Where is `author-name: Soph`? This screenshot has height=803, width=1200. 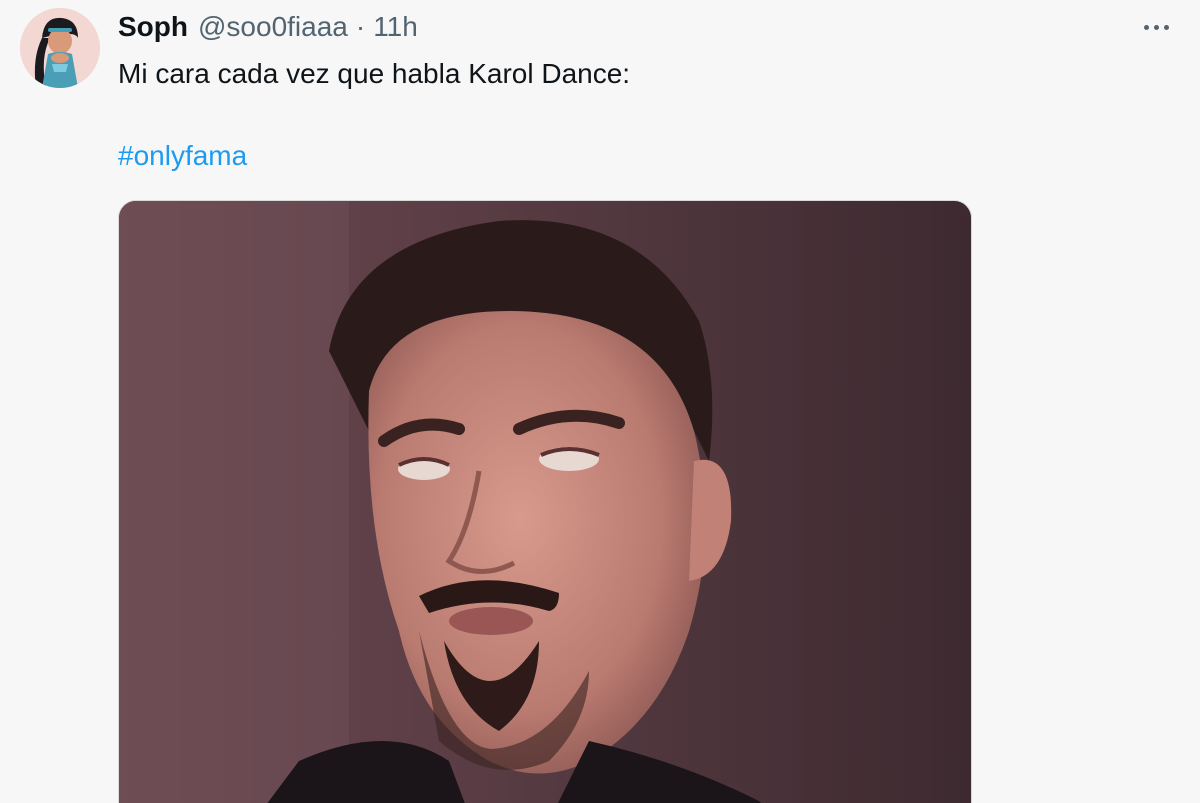
author-name: Soph is located at coordinates (153, 27).